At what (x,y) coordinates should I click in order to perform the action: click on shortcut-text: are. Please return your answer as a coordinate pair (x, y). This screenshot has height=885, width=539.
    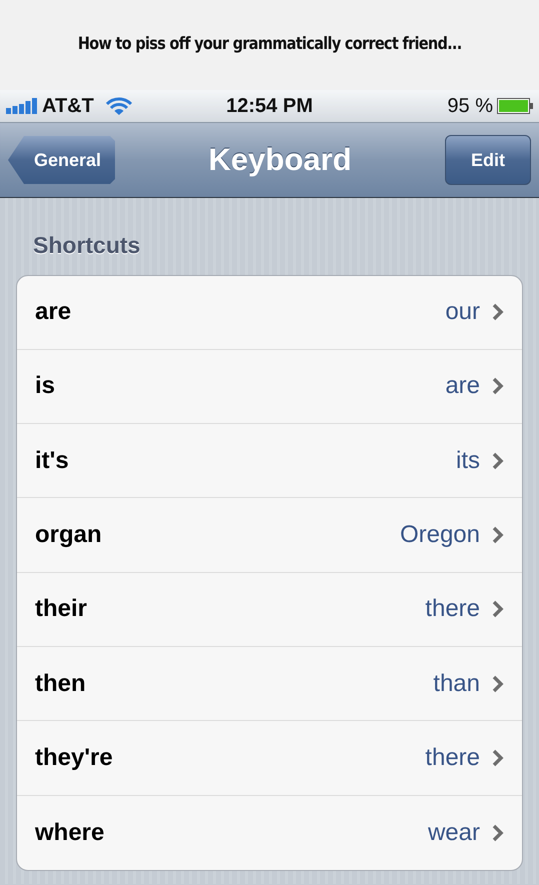
    Looking at the image, I should click on (462, 386).